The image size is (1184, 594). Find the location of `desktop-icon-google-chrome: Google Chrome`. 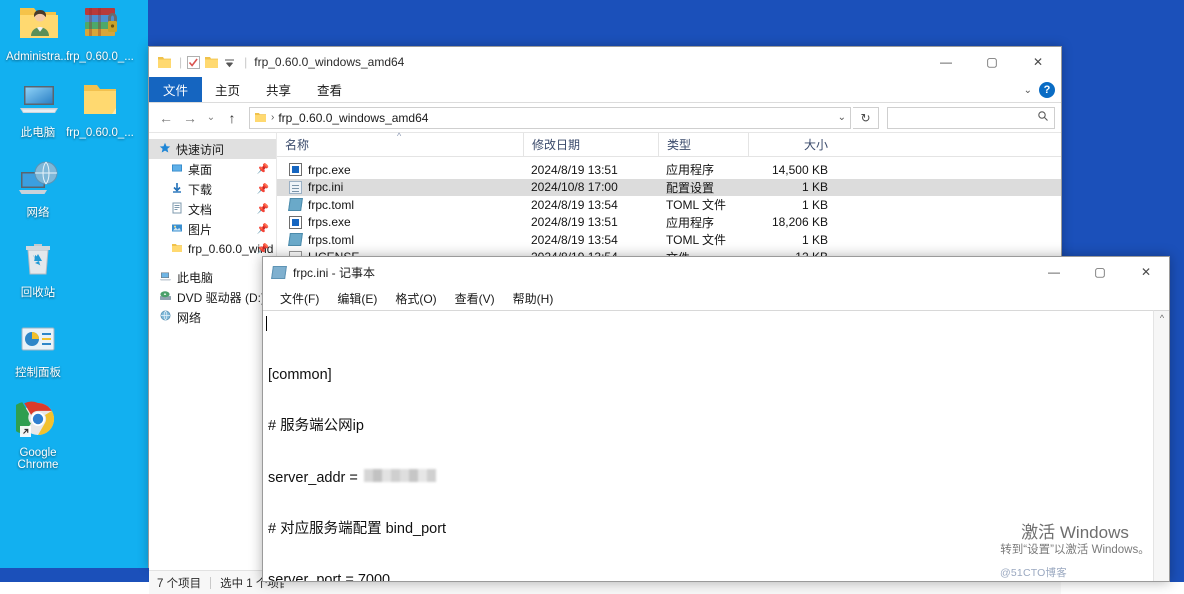

desktop-icon-google-chrome: Google Chrome is located at coordinates (38, 434).